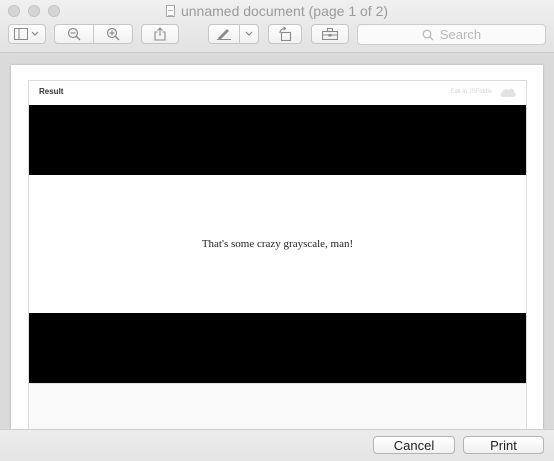 This screenshot has width=554, height=461. I want to click on share-button, so click(160, 34).